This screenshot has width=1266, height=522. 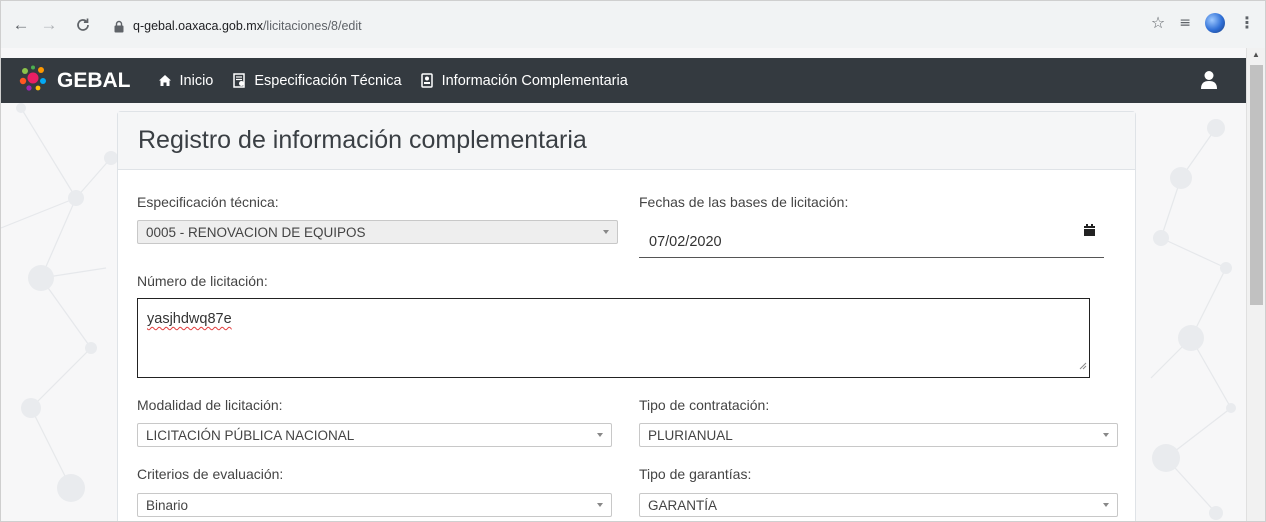 What do you see at coordinates (198, 26) in the screenshot?
I see `url-host: q-gebal.oaxaca.gob.mx` at bounding box center [198, 26].